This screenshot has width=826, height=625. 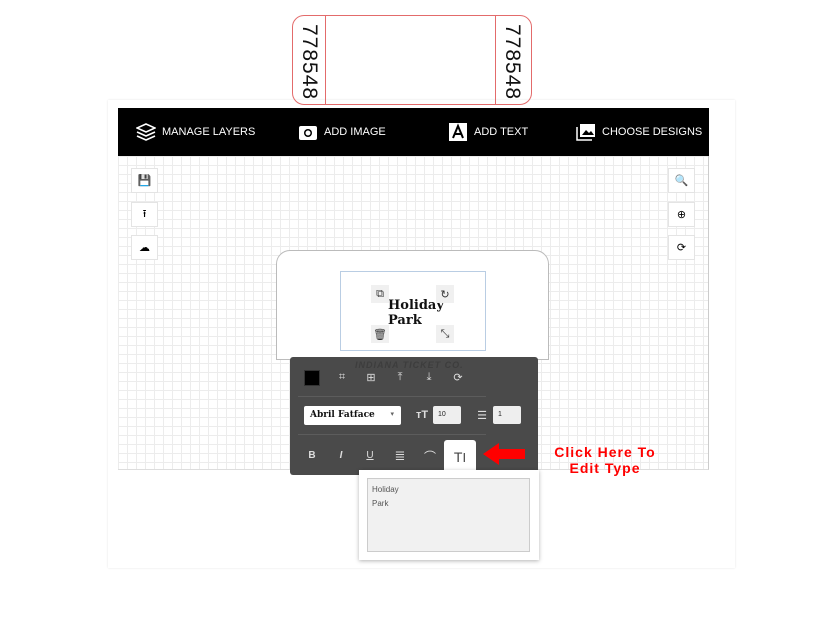 I want to click on stub-divider, so click(x=410, y=60).